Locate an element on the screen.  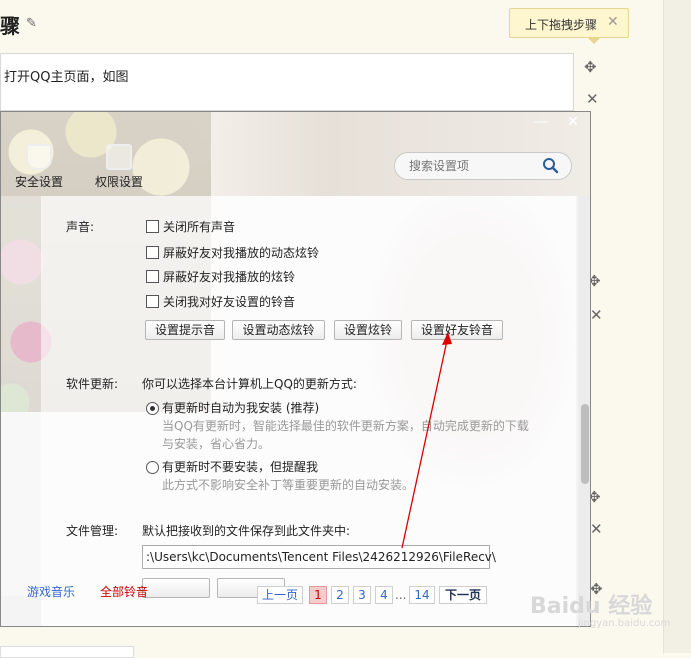
baidu-watermark-url: jingyan.baidu.com is located at coordinates (624, 623).